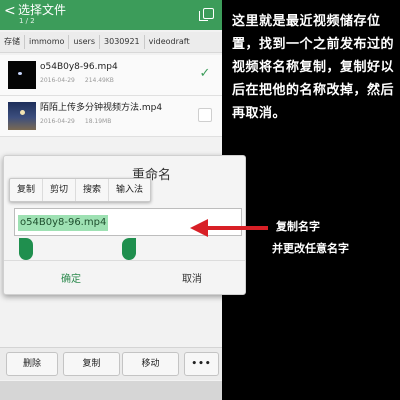  I want to click on context-input-method: 输入法, so click(129, 190).